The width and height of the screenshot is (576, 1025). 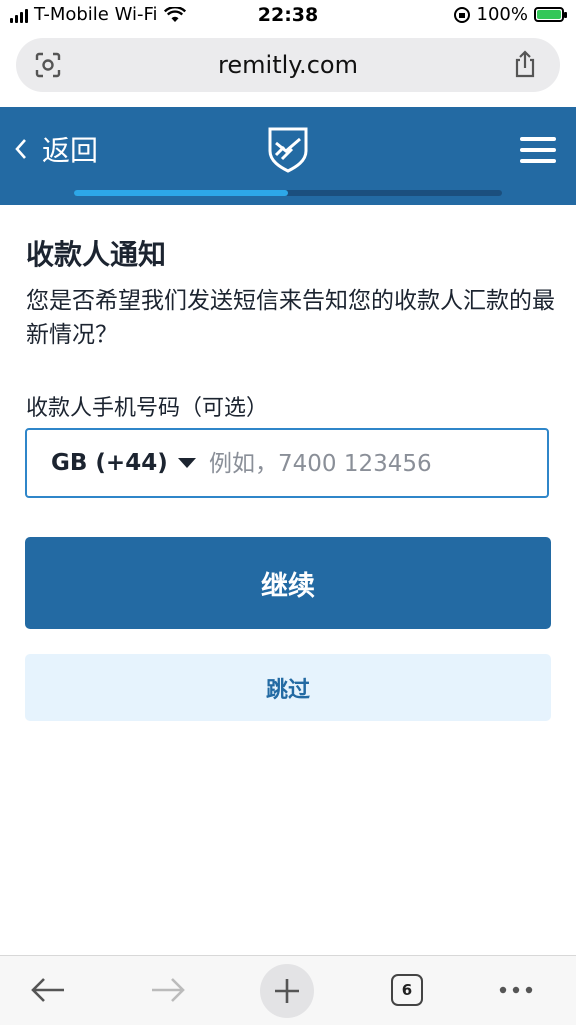 I want to click on browser-toolbar: 6, so click(x=288, y=990).